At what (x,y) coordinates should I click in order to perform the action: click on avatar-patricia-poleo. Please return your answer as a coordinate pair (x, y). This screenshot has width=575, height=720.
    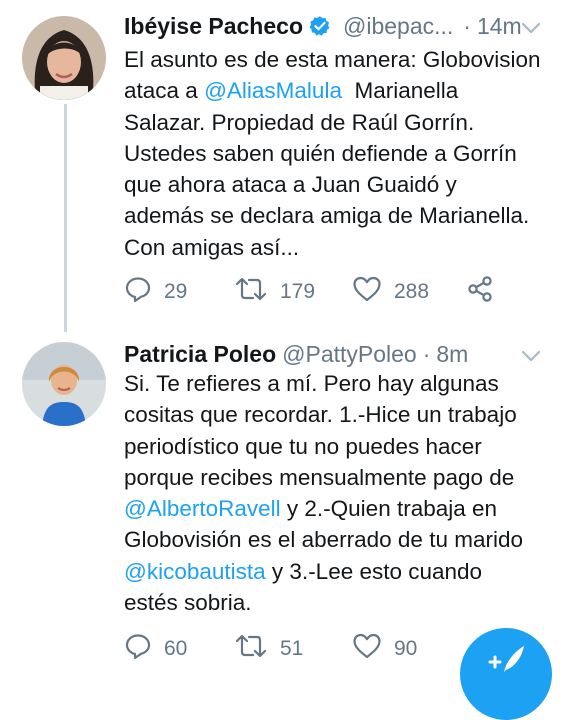
    Looking at the image, I should click on (64, 384).